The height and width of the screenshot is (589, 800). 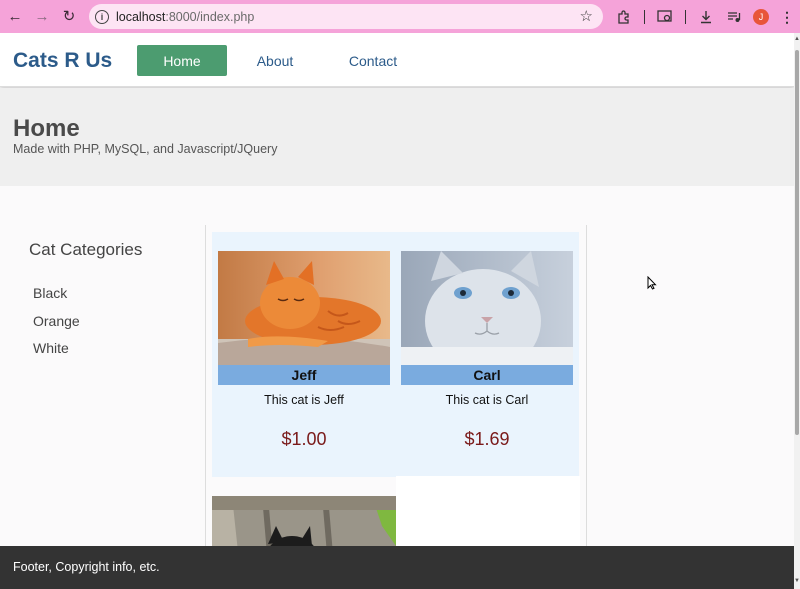 I want to click on scroll-down-arrow-icon: ▼, so click(x=797, y=581).